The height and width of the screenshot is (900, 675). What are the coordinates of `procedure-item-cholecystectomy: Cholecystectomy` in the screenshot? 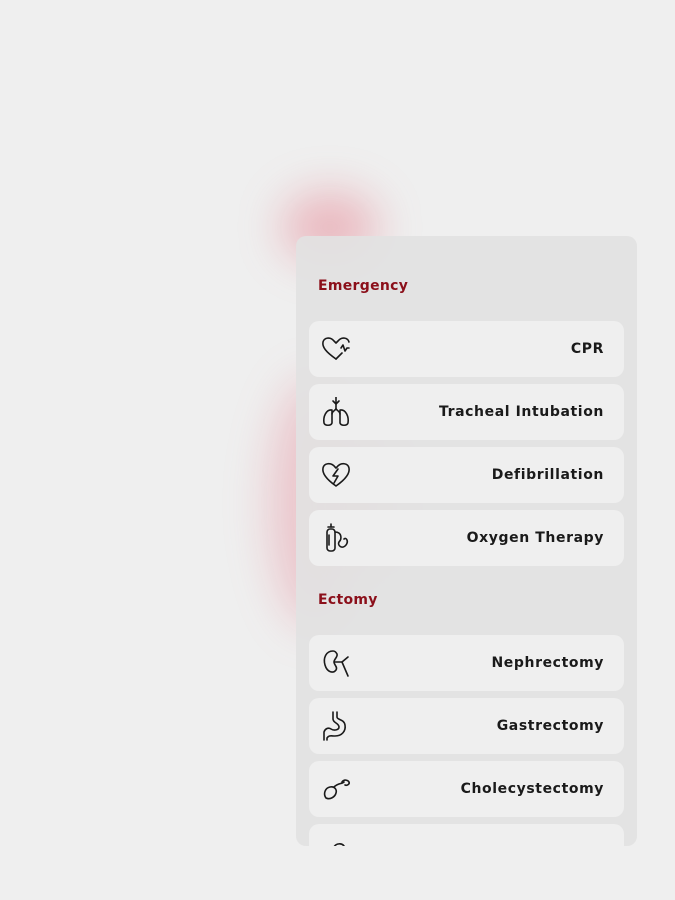 It's located at (466, 789).